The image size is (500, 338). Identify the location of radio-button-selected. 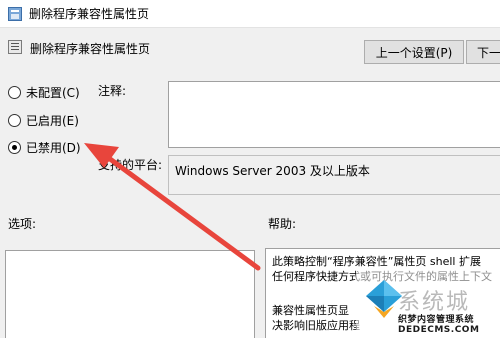
(14, 147).